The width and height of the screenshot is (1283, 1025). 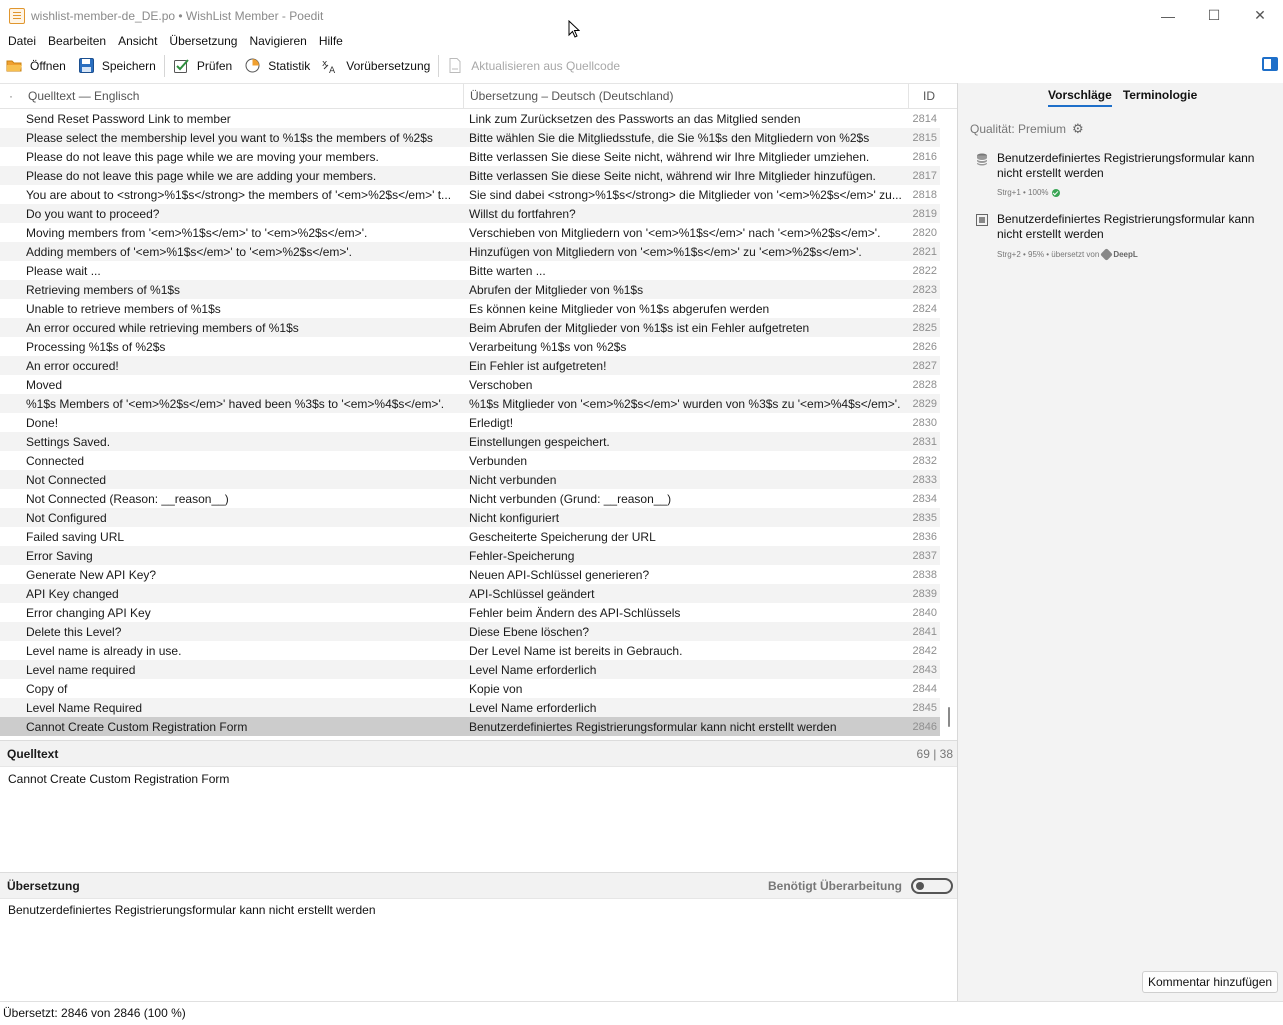 I want to click on table-row: Error Saving Fehler-Speicherung 2837, so click(x=470, y=555).